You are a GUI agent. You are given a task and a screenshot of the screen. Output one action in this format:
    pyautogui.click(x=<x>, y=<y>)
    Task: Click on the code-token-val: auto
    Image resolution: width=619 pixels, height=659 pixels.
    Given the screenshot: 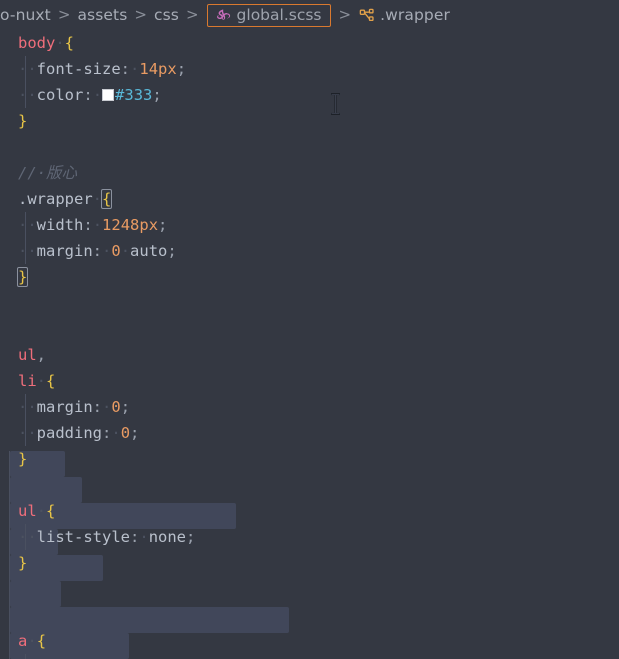 What is the action you would take?
    pyautogui.click(x=149, y=251)
    